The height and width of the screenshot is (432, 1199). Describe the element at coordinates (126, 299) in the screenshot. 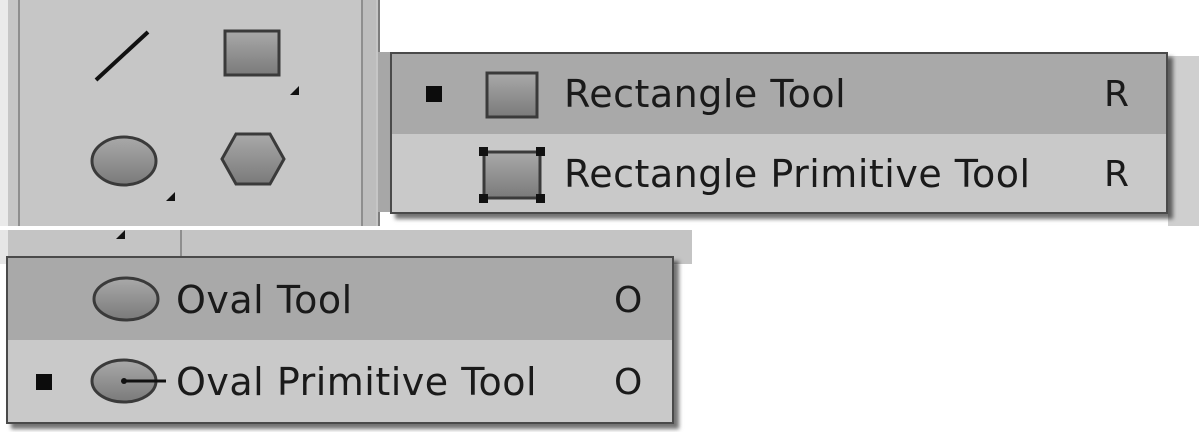

I see `oval-icon` at that location.